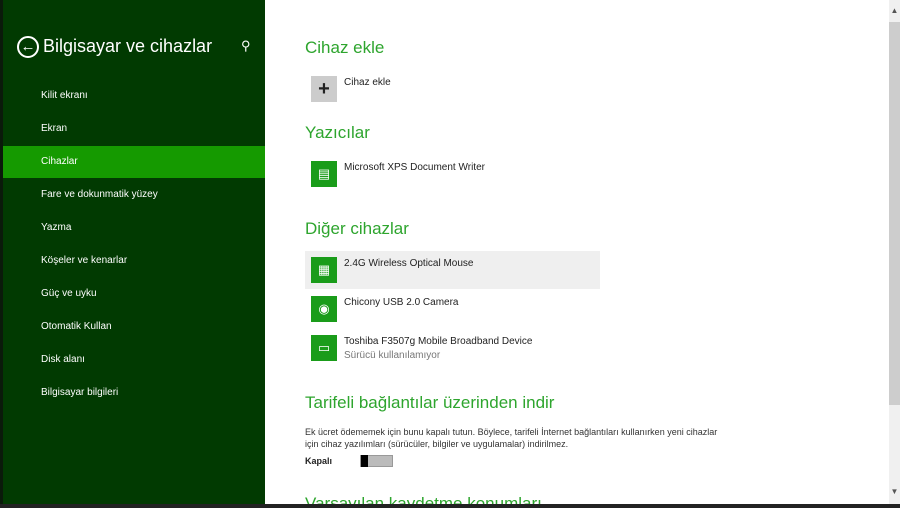  What do you see at coordinates (392, 355) in the screenshot?
I see `device-status: Sürücü kullanılamıyor` at bounding box center [392, 355].